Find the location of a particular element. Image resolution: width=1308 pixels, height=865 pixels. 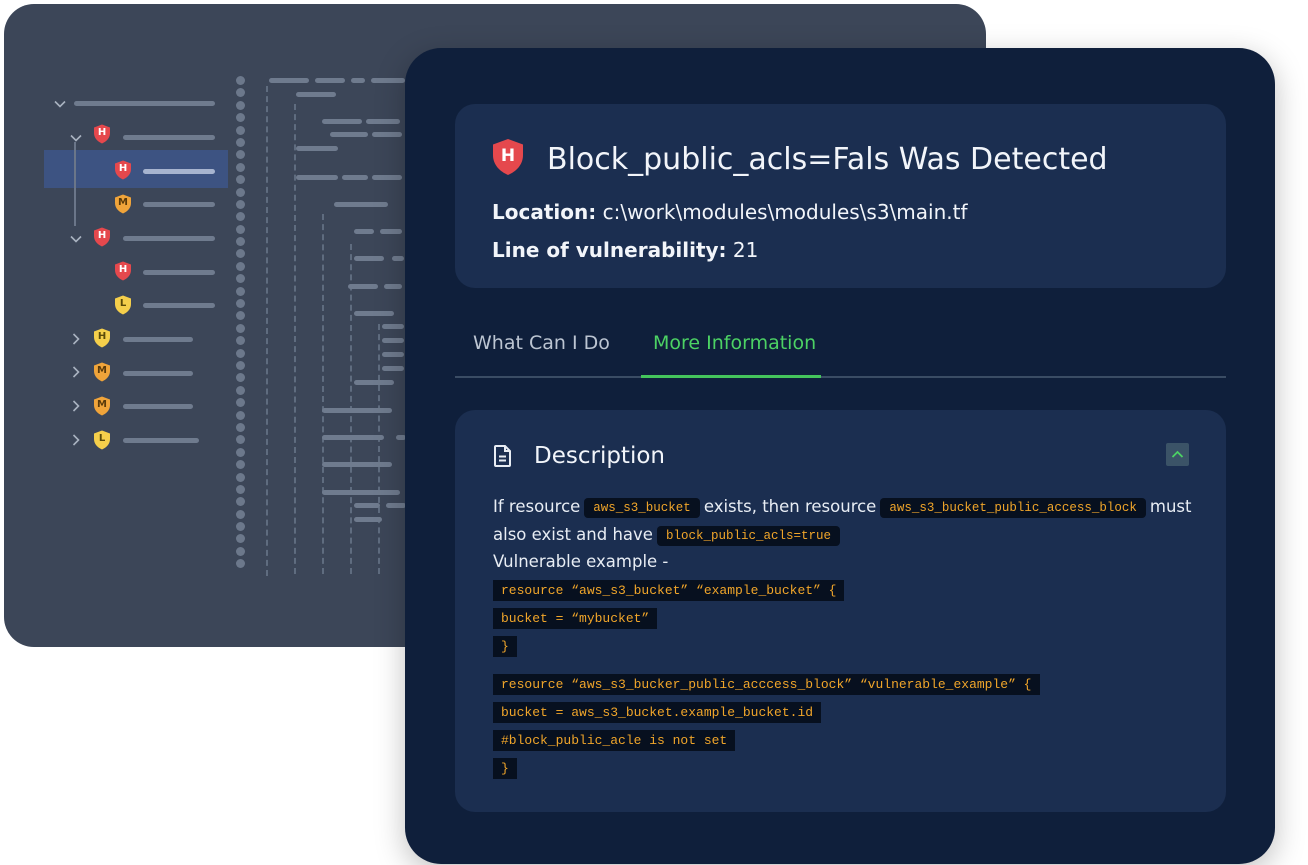

description-text: exists, then resource is located at coordinates (790, 506).